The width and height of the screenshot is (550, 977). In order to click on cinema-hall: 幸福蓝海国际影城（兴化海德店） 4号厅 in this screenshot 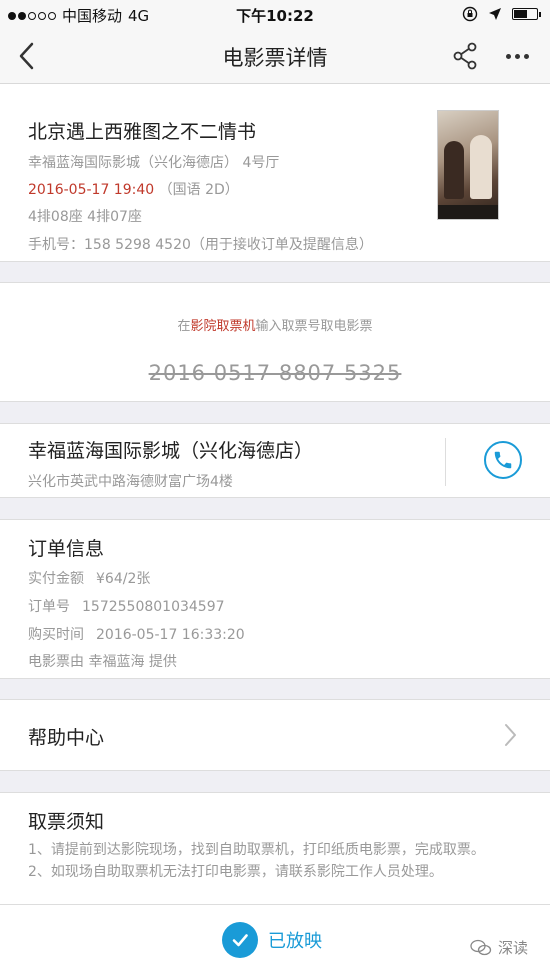, I will do `click(154, 163)`.